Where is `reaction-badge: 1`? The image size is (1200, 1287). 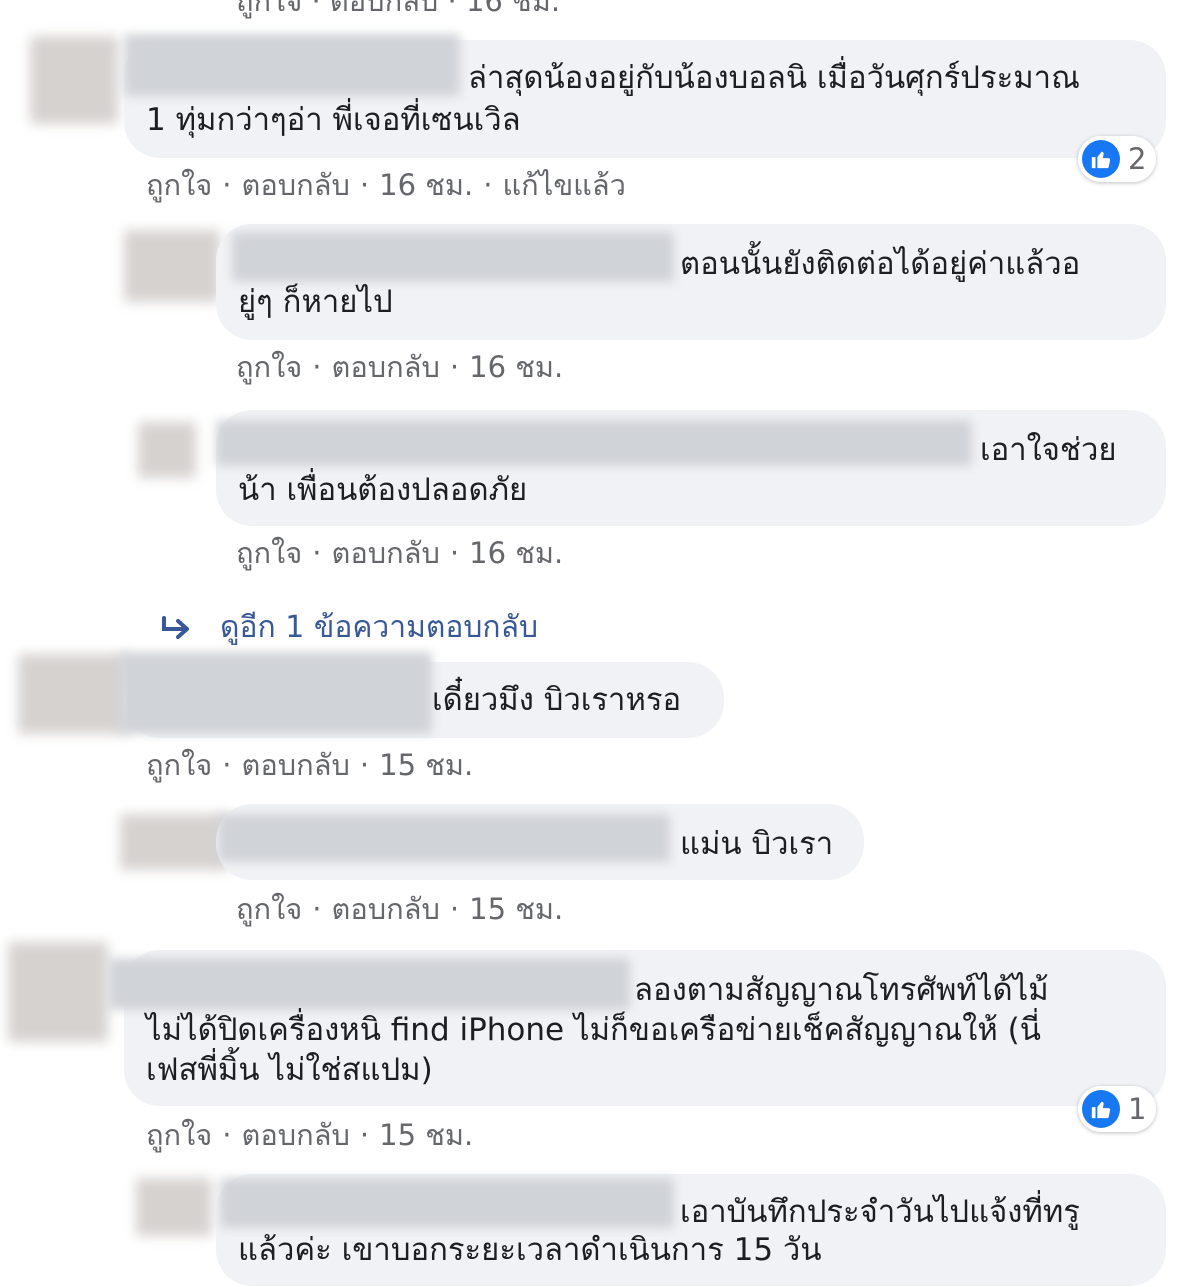 reaction-badge: 1 is located at coordinates (1117, 1109).